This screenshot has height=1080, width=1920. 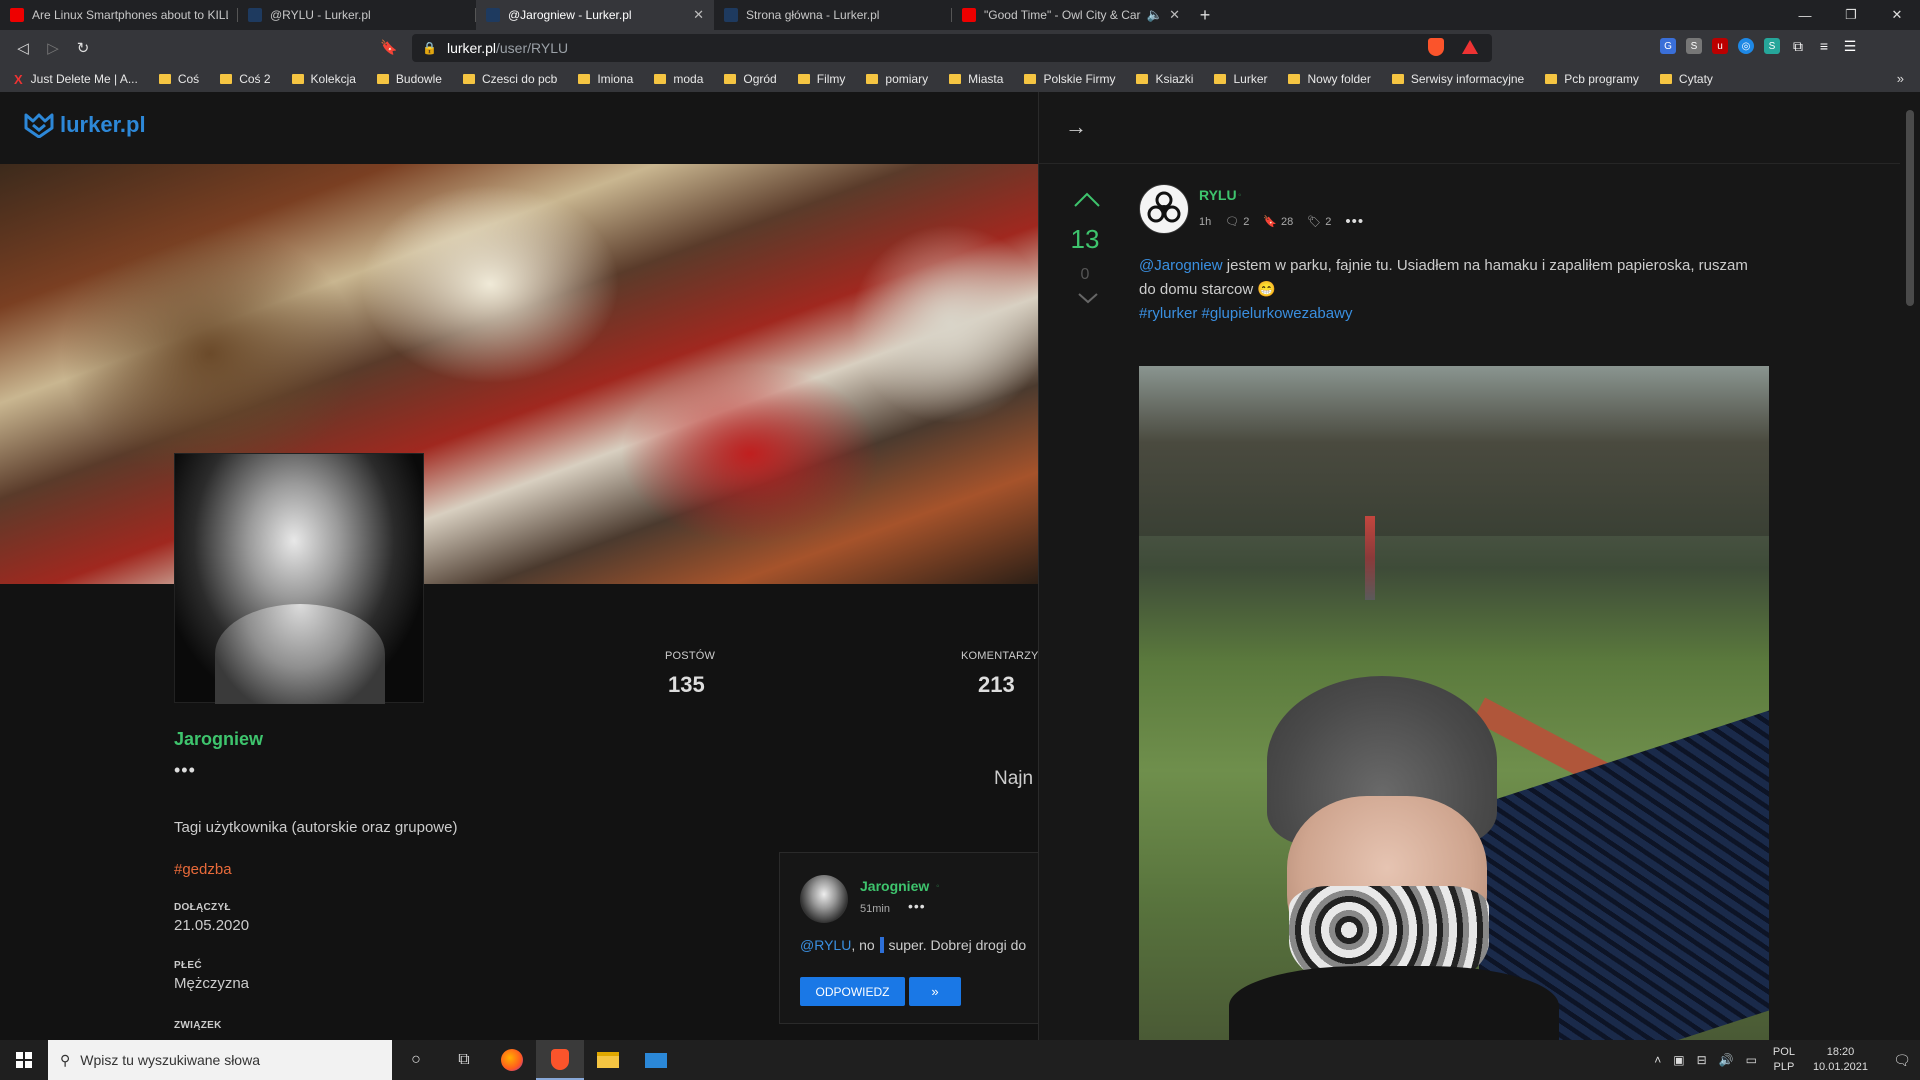 I want to click on firefox-icon, so click(x=512, y=1060).